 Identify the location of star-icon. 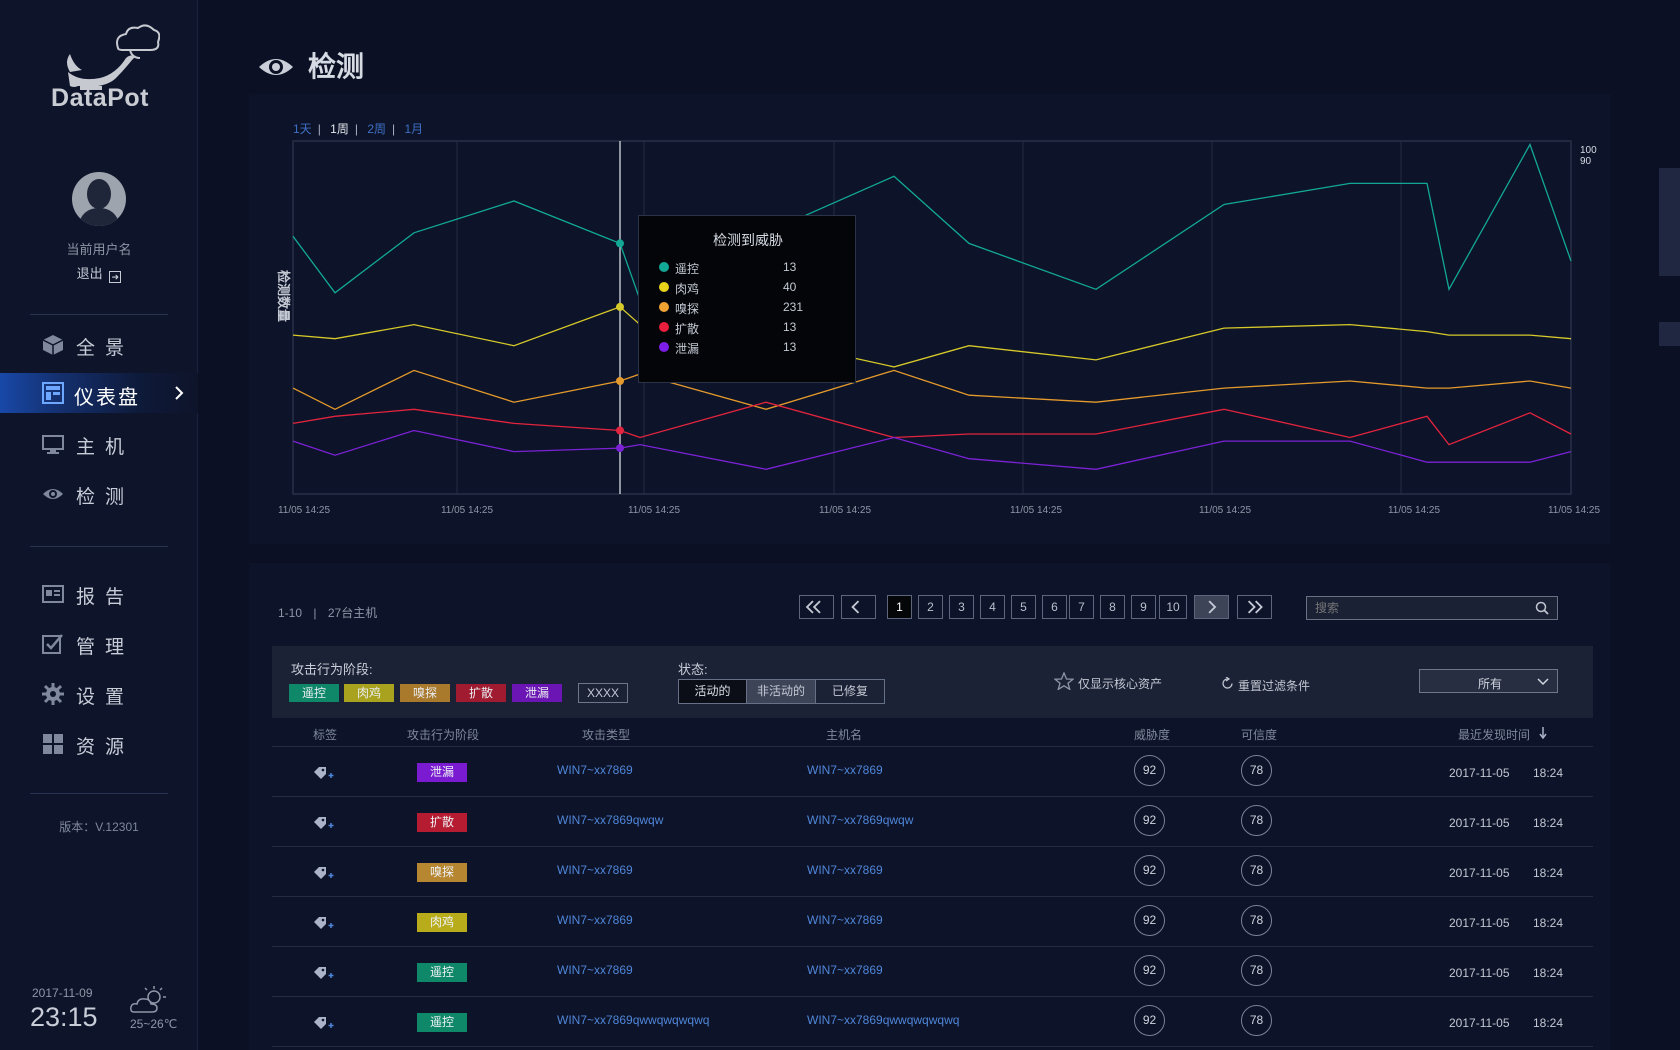
(1064, 681).